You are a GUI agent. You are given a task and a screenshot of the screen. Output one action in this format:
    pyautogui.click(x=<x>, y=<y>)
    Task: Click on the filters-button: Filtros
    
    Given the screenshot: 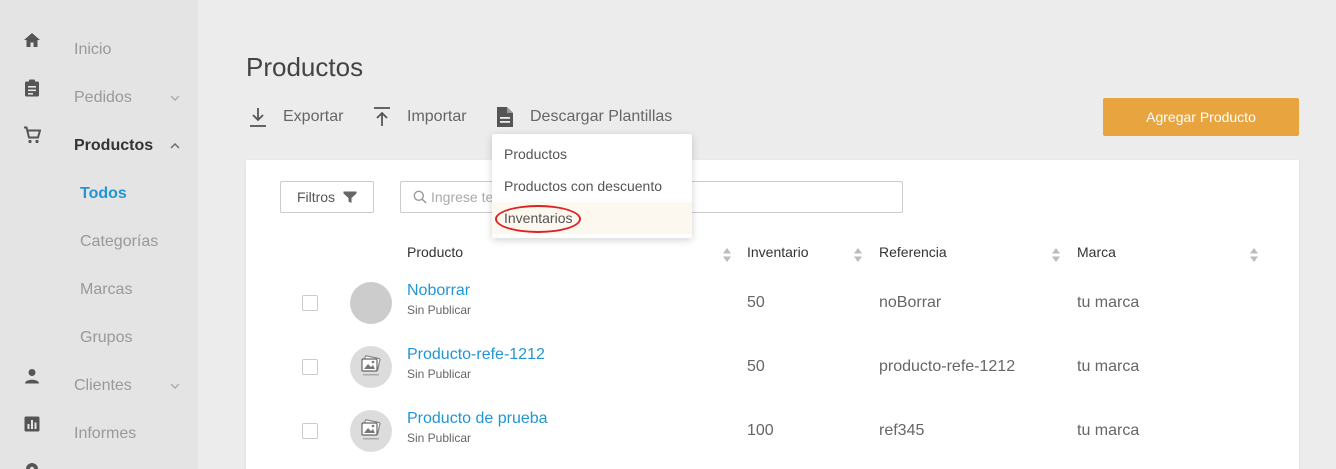 What is the action you would take?
    pyautogui.click(x=327, y=197)
    